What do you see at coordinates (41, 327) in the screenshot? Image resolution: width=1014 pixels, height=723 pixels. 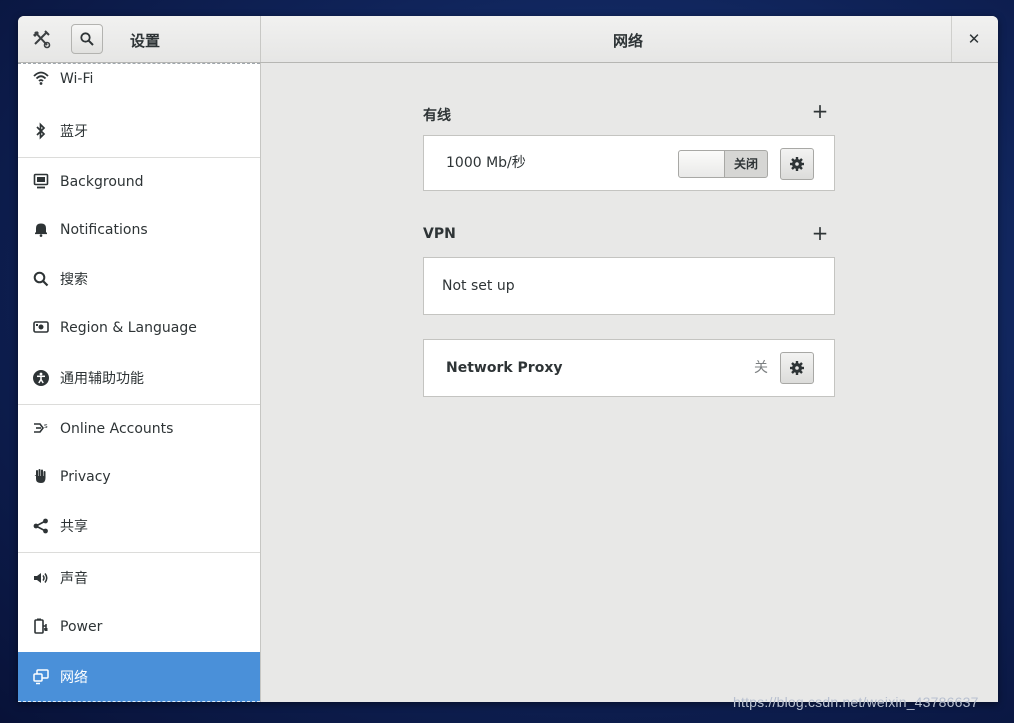 I see `region-icon` at bounding box center [41, 327].